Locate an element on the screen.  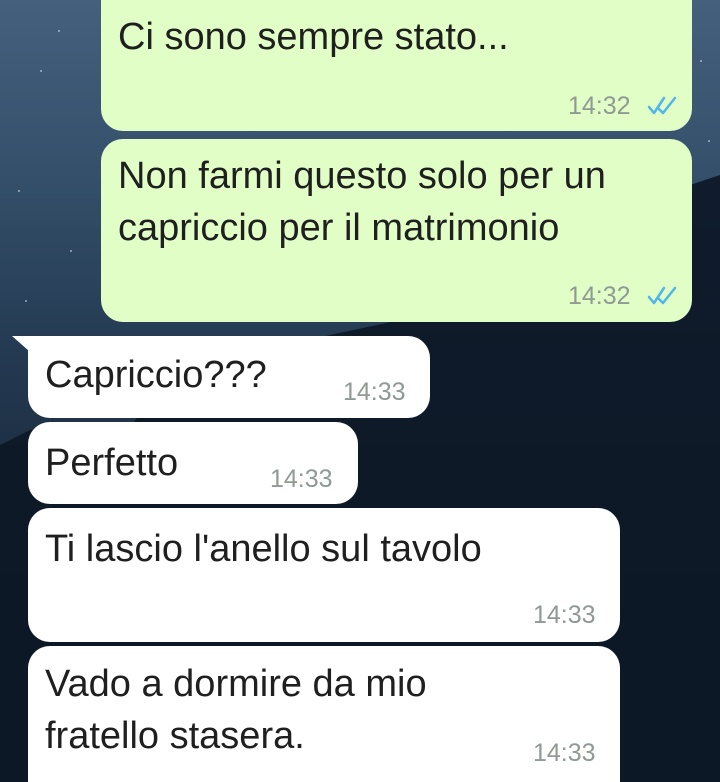
message-bubble-incoming: Ti lascio l'anello sul tavolo 14:33 is located at coordinates (324, 575).